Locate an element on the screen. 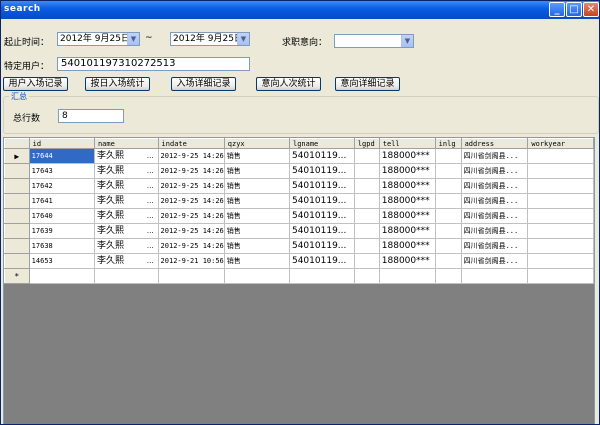 Image resolution: width=600 pixels, height=425 pixels. total-rows-field: 8 is located at coordinates (91, 116).